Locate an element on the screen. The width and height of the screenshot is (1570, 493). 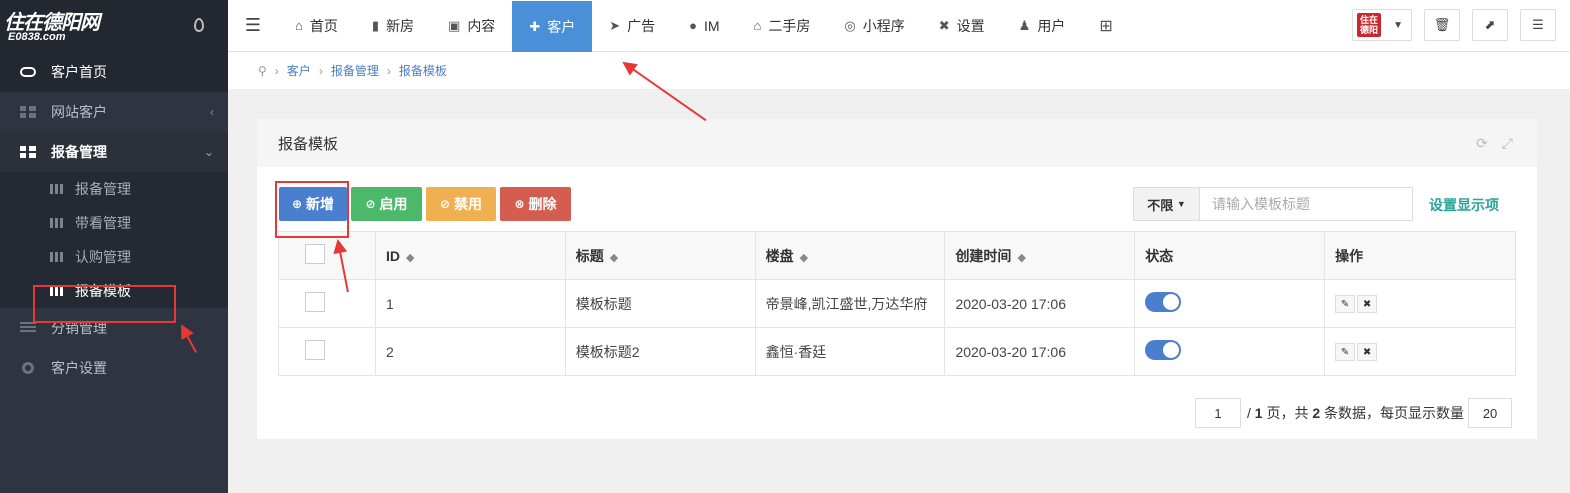
pager-slash: / 1 页，共 2 条数据，每页显示数量 is located at coordinates (1356, 413).